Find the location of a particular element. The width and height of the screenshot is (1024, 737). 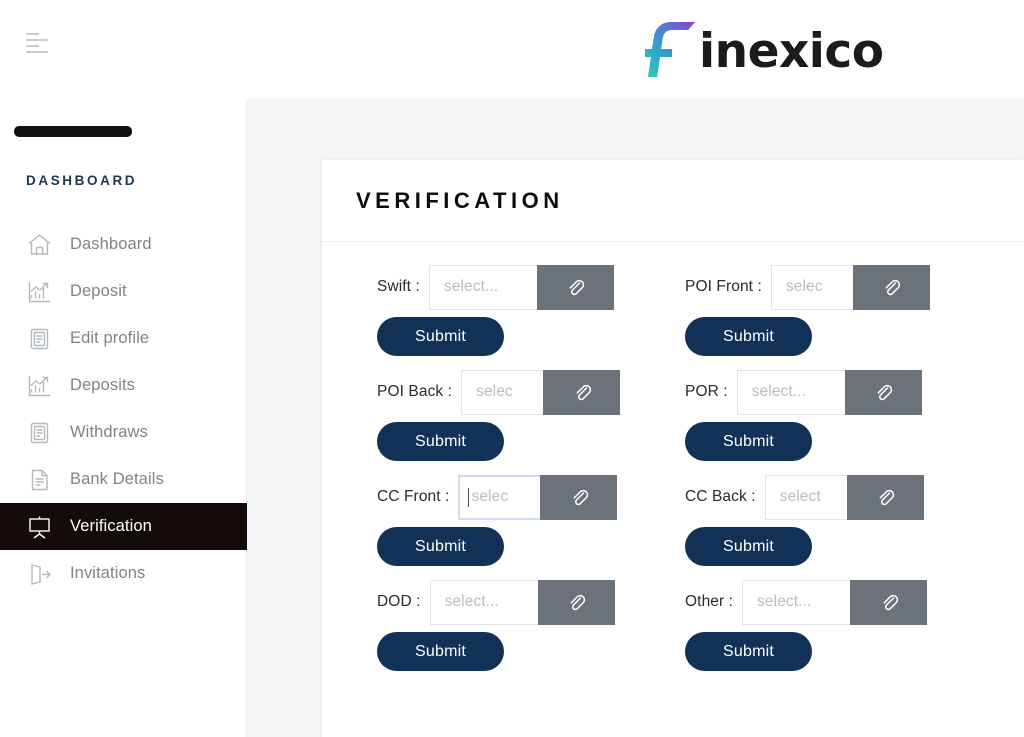

submit-button-other: Submit is located at coordinates (748, 651).